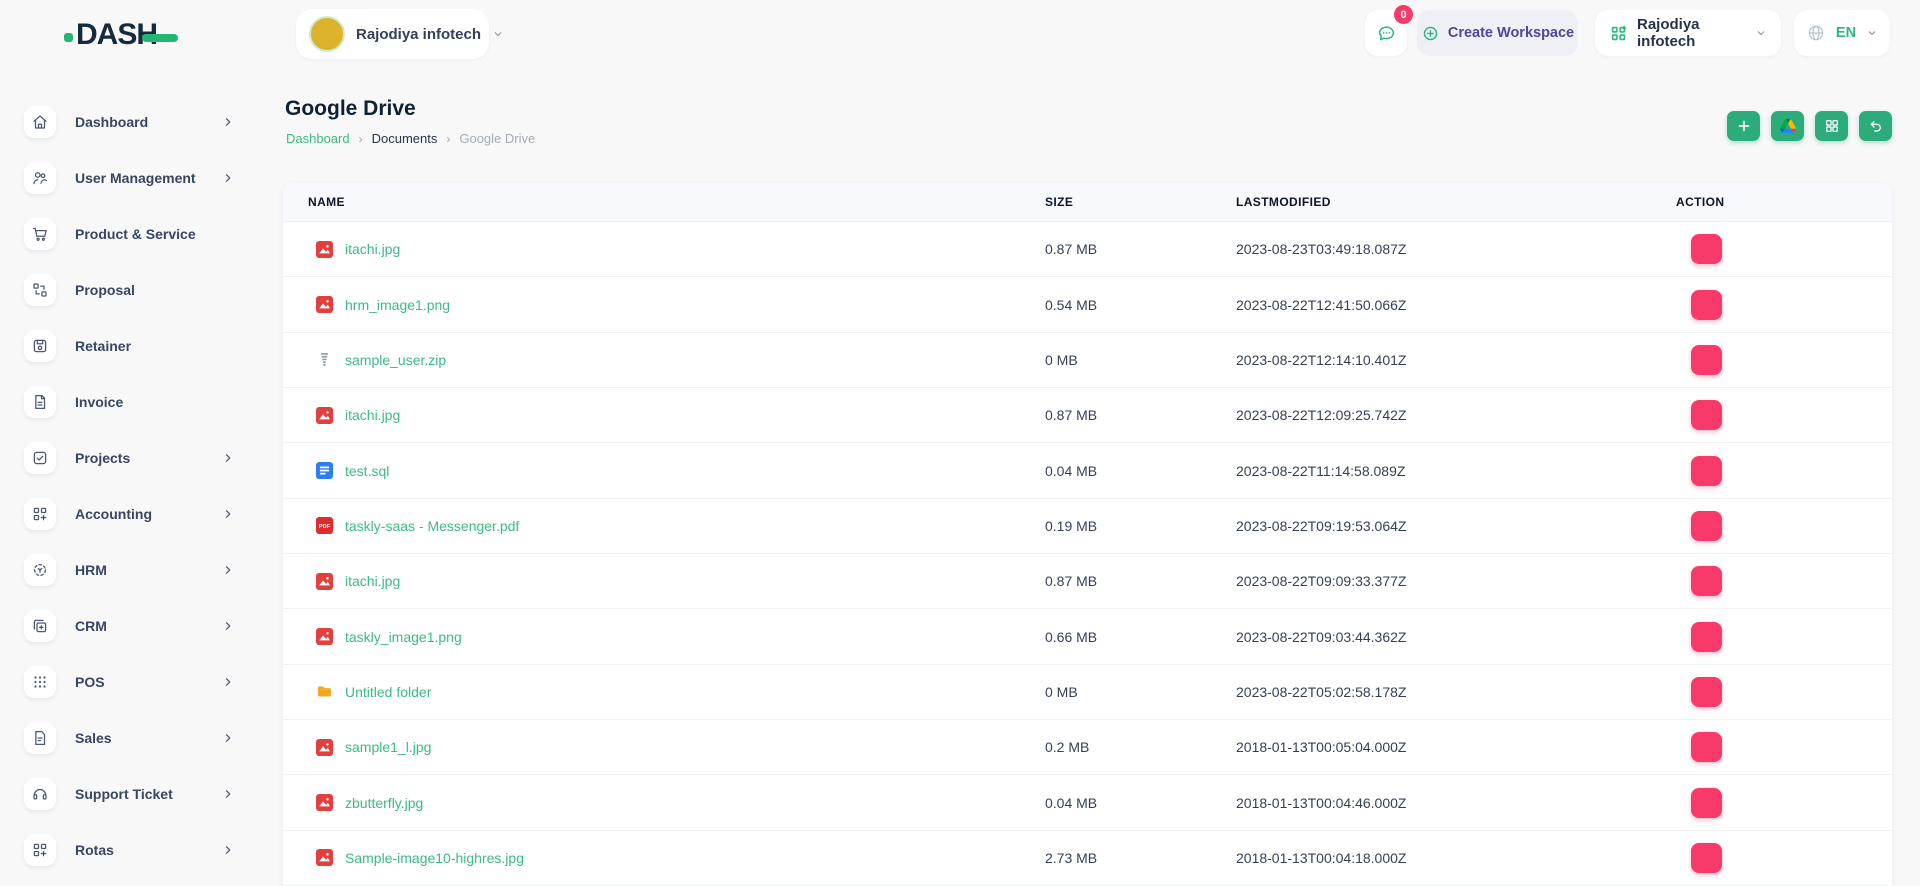 This screenshot has width=1920, height=886. What do you see at coordinates (403, 637) in the screenshot?
I see `file-name-link: taskly_image1.png` at bounding box center [403, 637].